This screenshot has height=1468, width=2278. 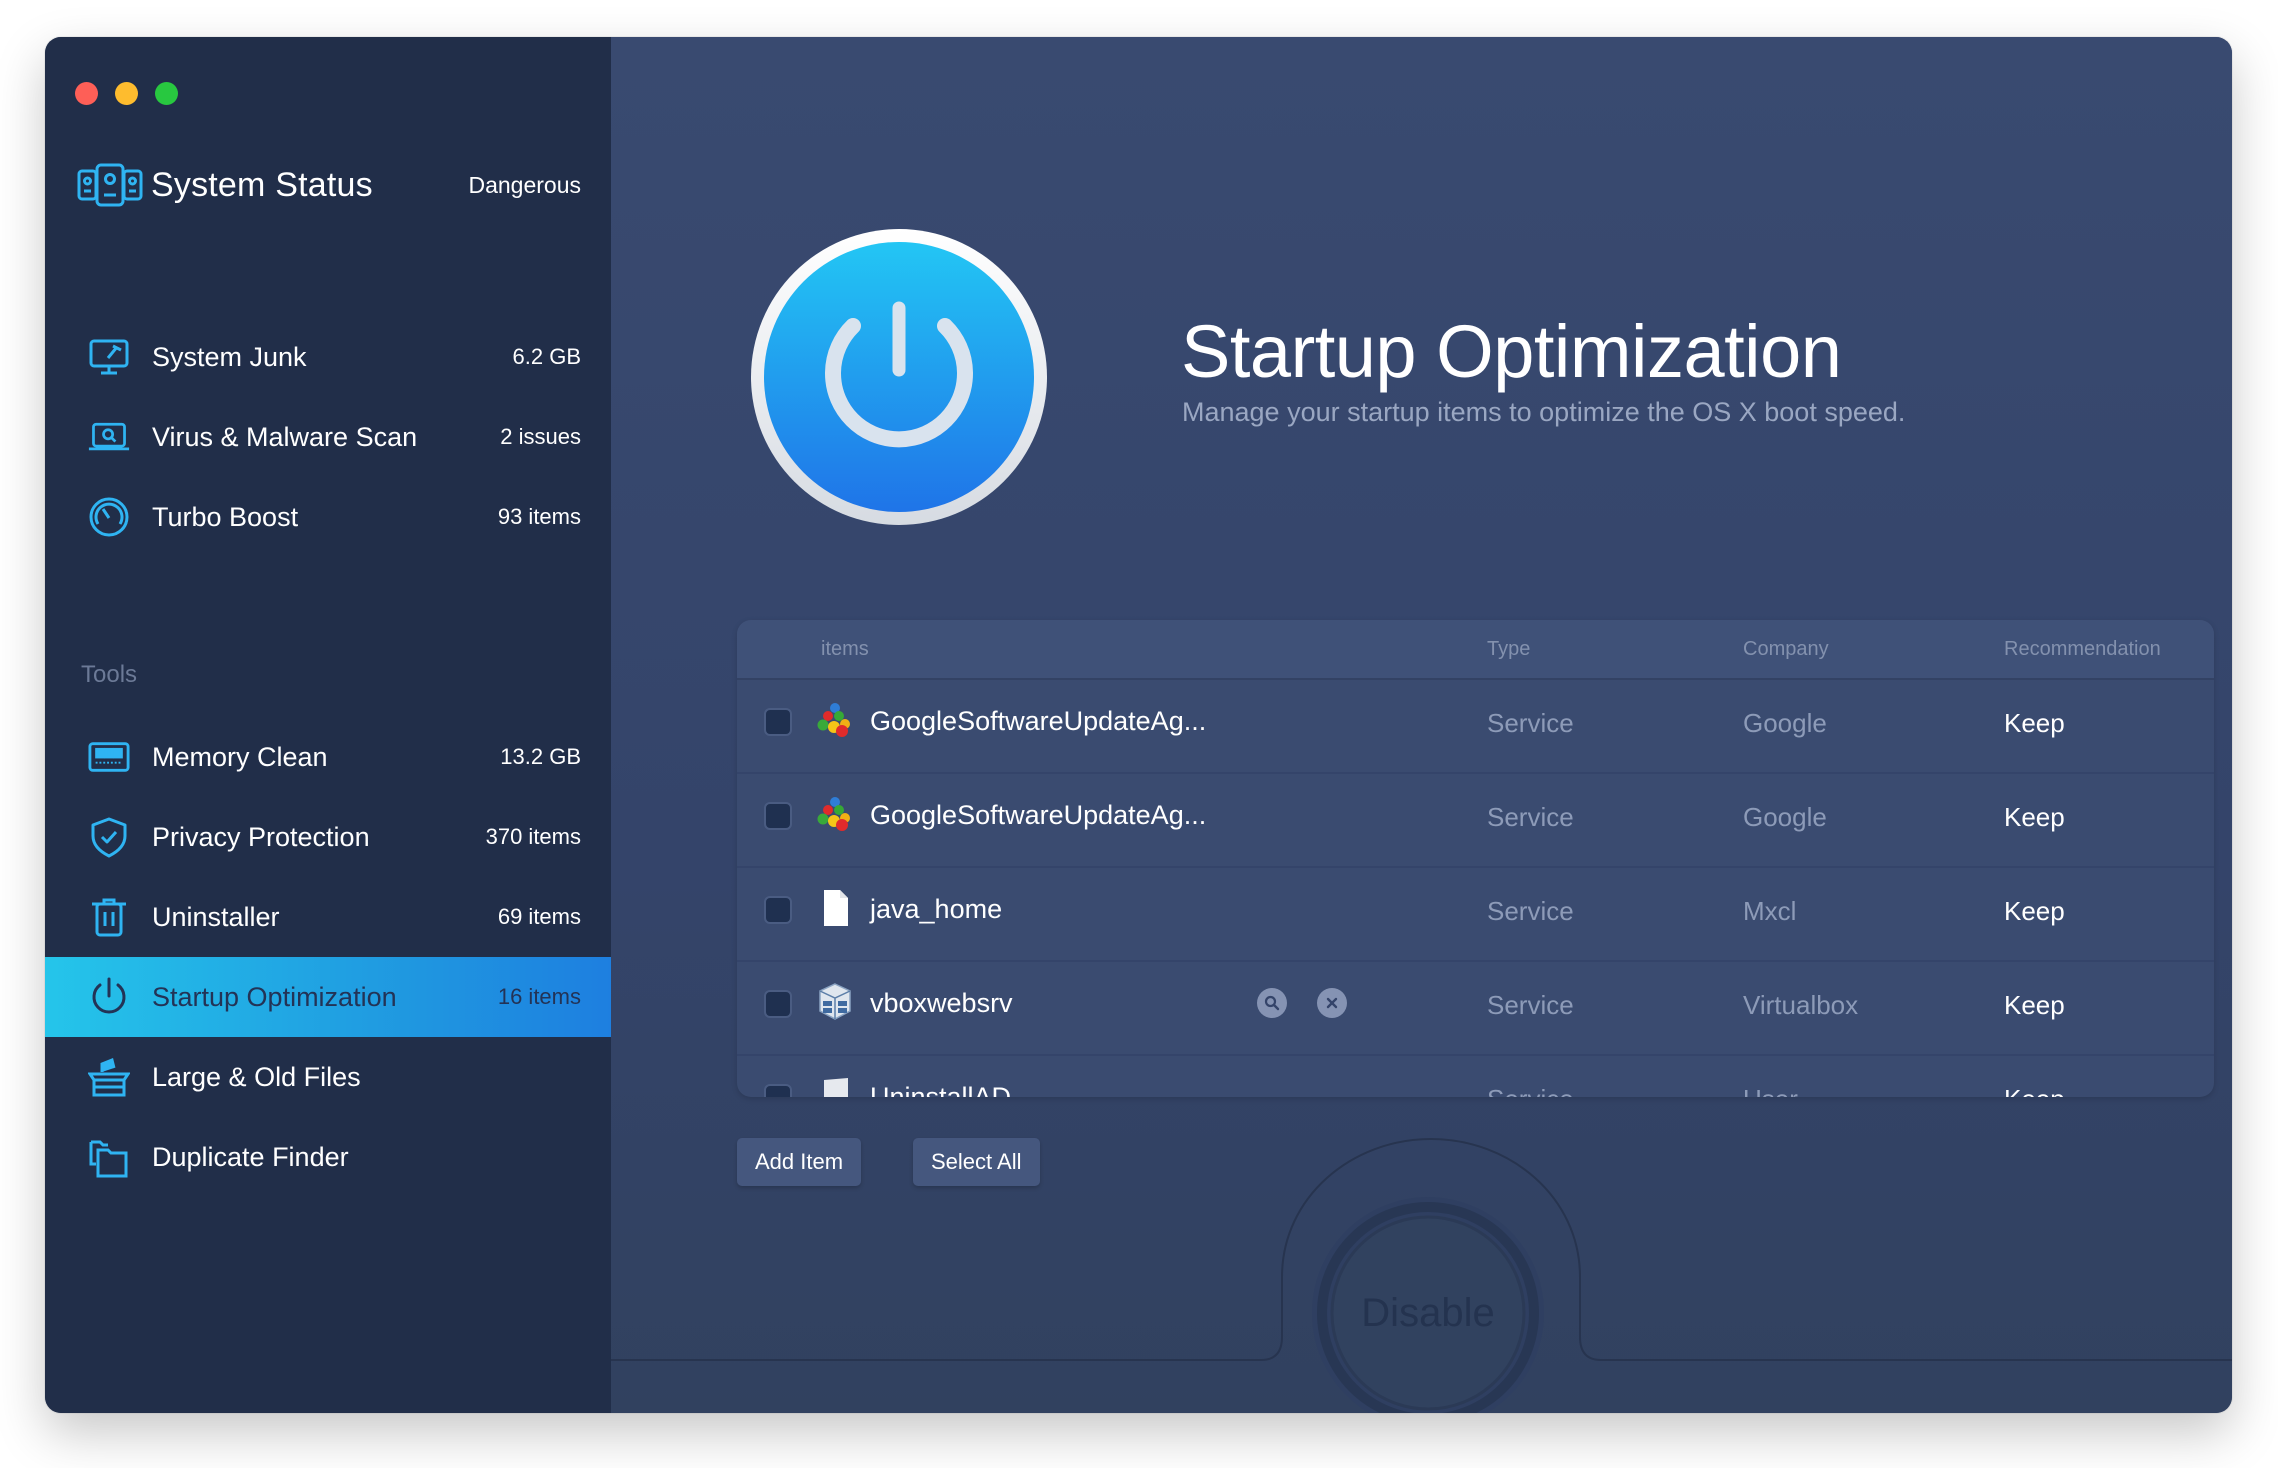 I want to click on sidebar-item-memory-clean: Memory Clean 13.2 GB, so click(x=328, y=757).